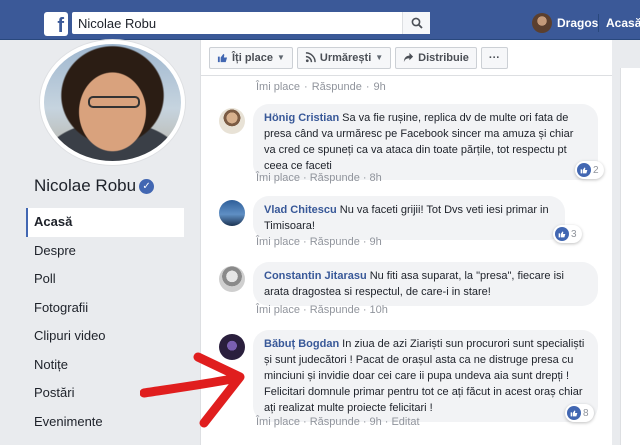 This screenshot has height=445, width=640. I want to click on reaction-count: 8, so click(579, 413).